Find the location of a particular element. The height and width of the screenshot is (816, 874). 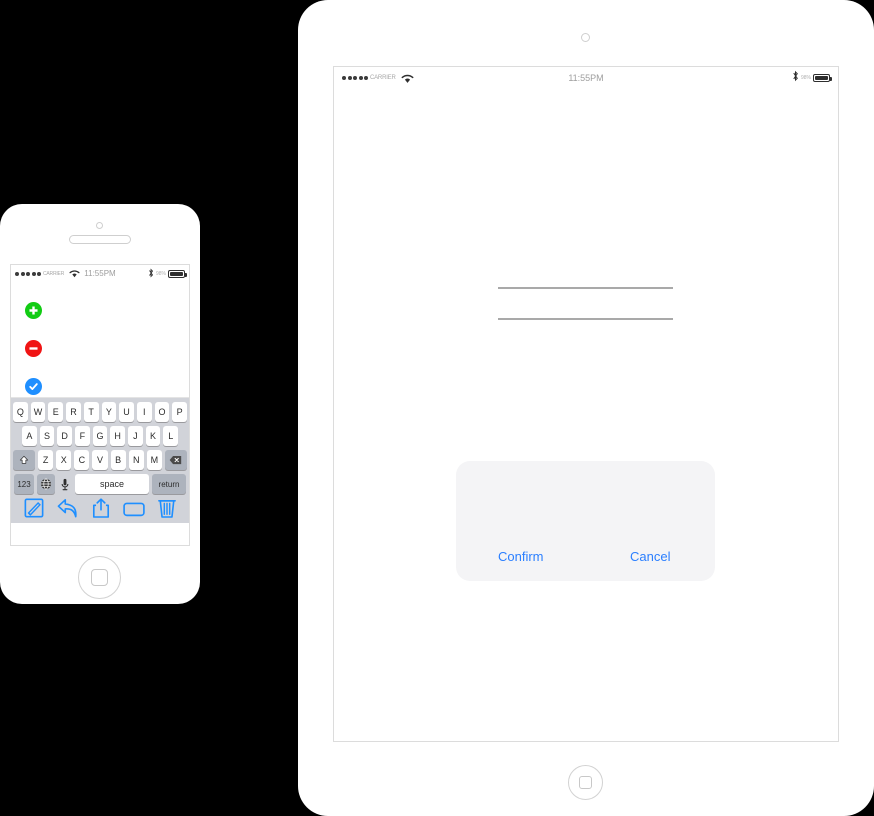

ipad-carrier-label: CARRIER is located at coordinates (383, 78).